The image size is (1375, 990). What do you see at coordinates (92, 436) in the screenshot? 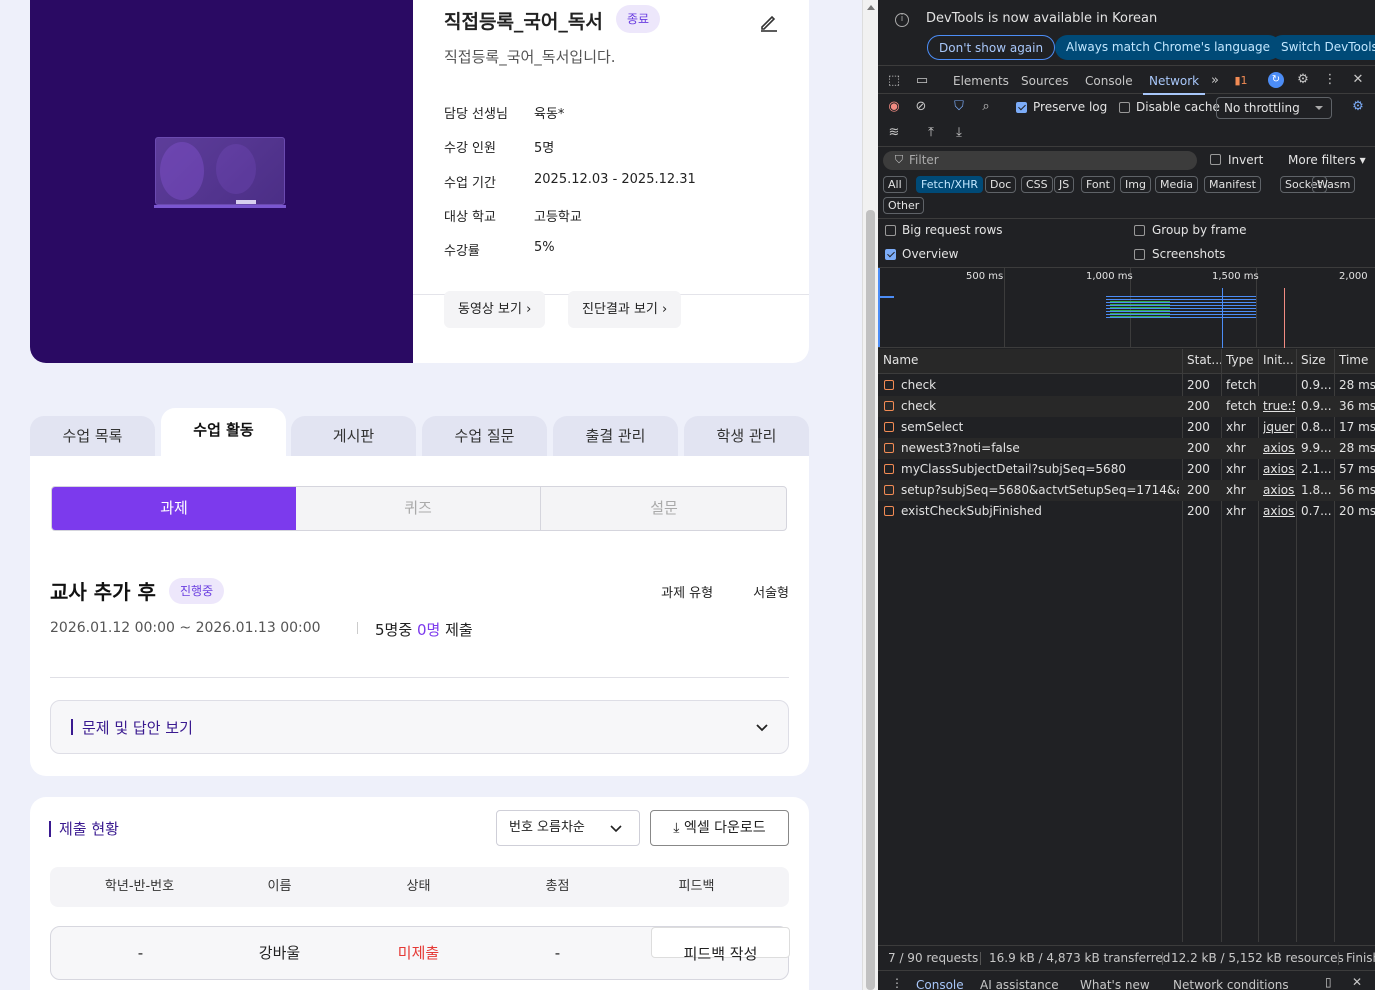
I see `tab-class-list: 수업 목록` at bounding box center [92, 436].